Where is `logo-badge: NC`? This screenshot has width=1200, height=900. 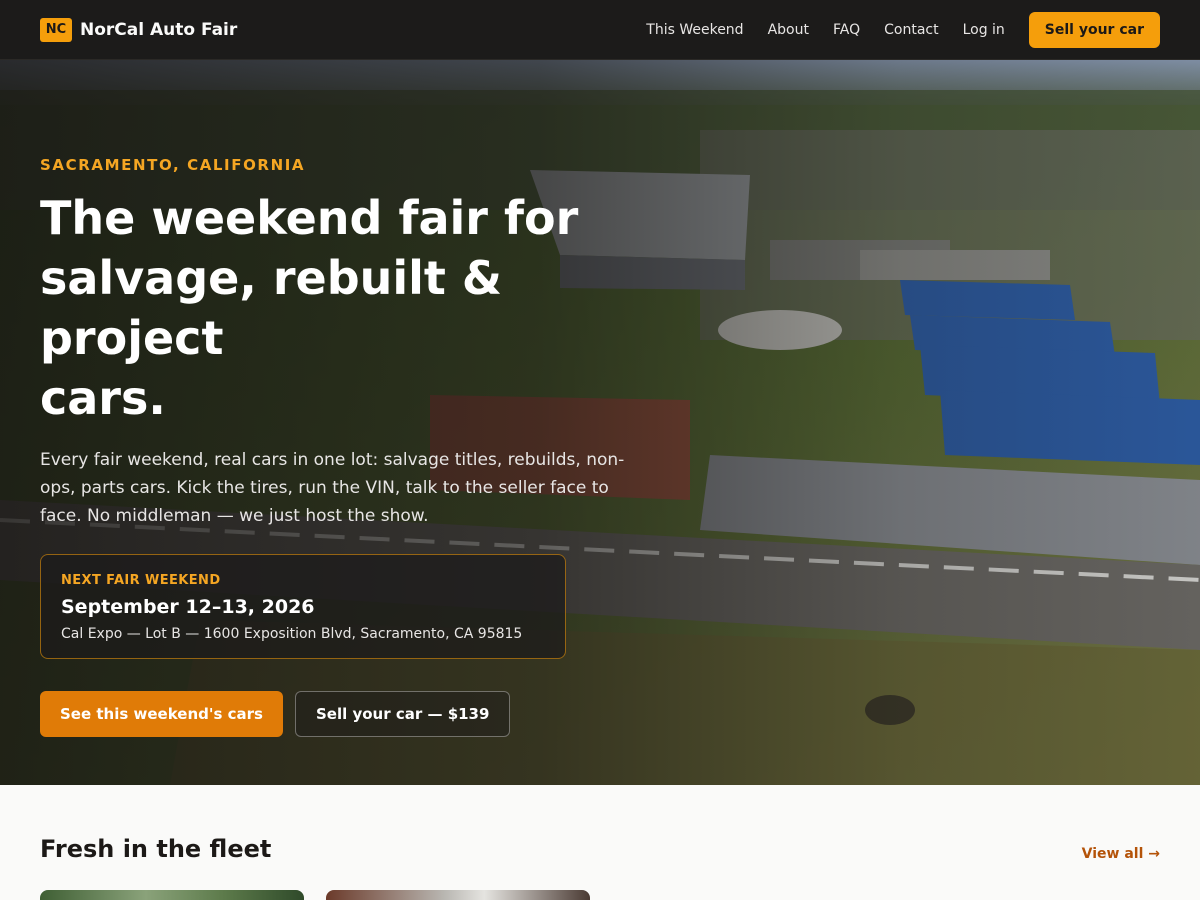
logo-badge: NC is located at coordinates (56, 29).